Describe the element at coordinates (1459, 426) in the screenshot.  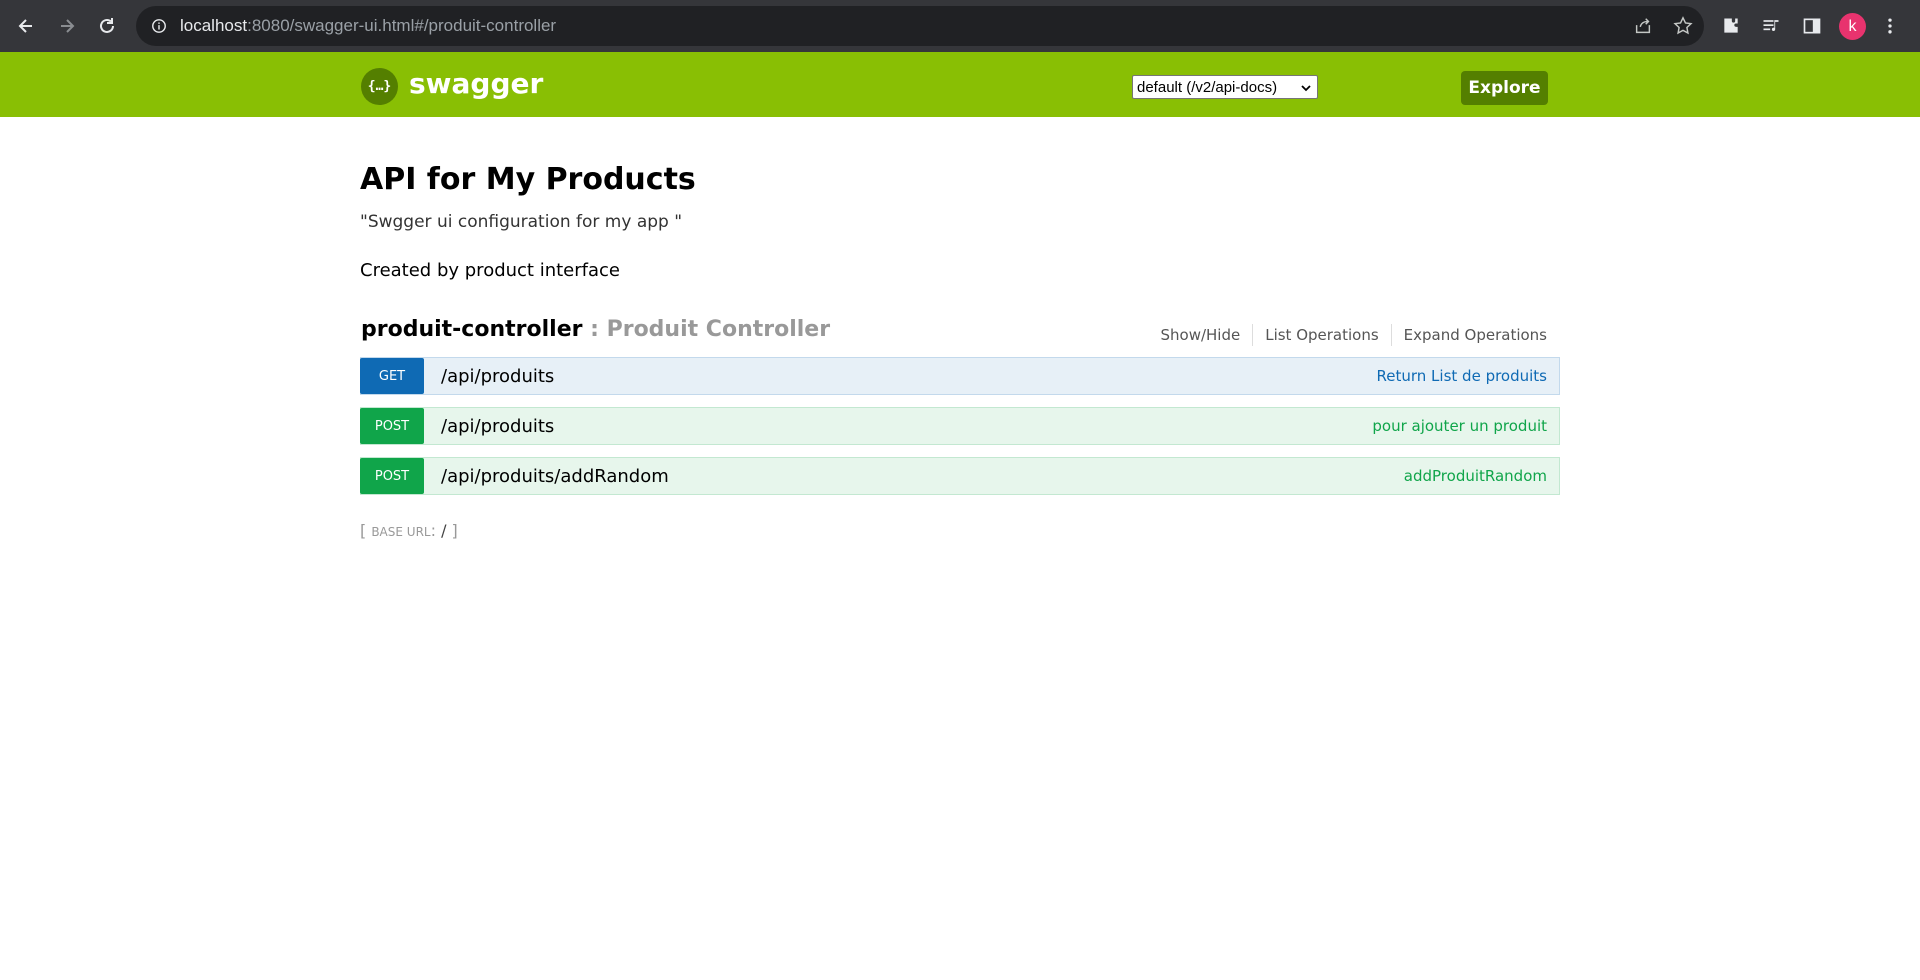
I see `operation-summary: pour ajouter un produit` at that location.